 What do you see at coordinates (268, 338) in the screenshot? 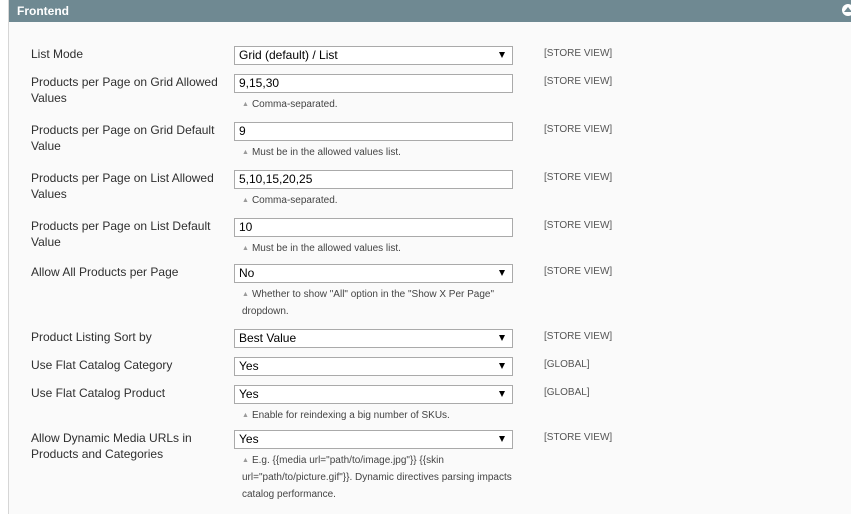
I see `select-value: Best Value` at bounding box center [268, 338].